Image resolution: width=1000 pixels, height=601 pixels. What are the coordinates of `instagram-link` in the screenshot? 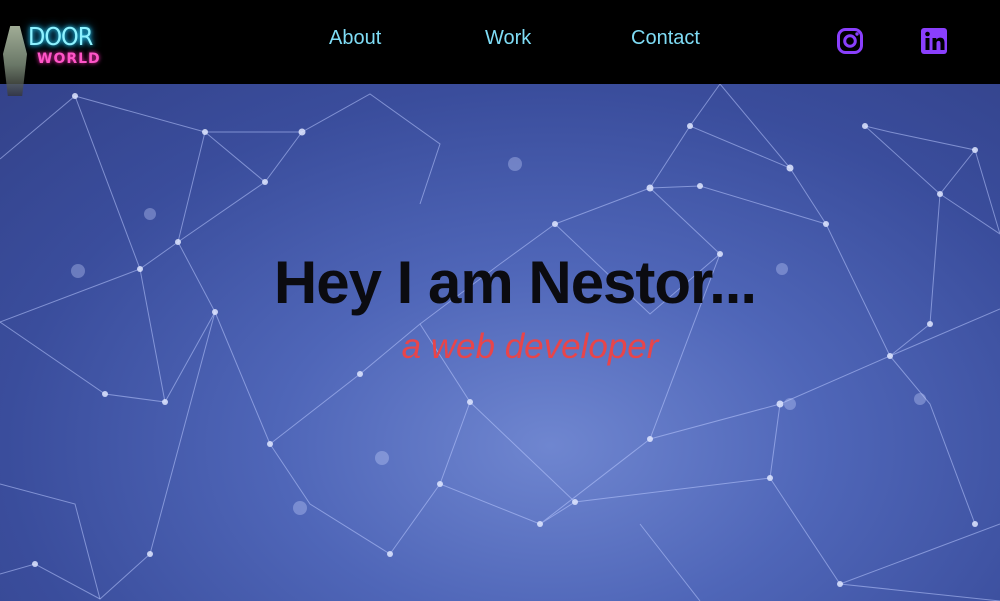 It's located at (850, 41).